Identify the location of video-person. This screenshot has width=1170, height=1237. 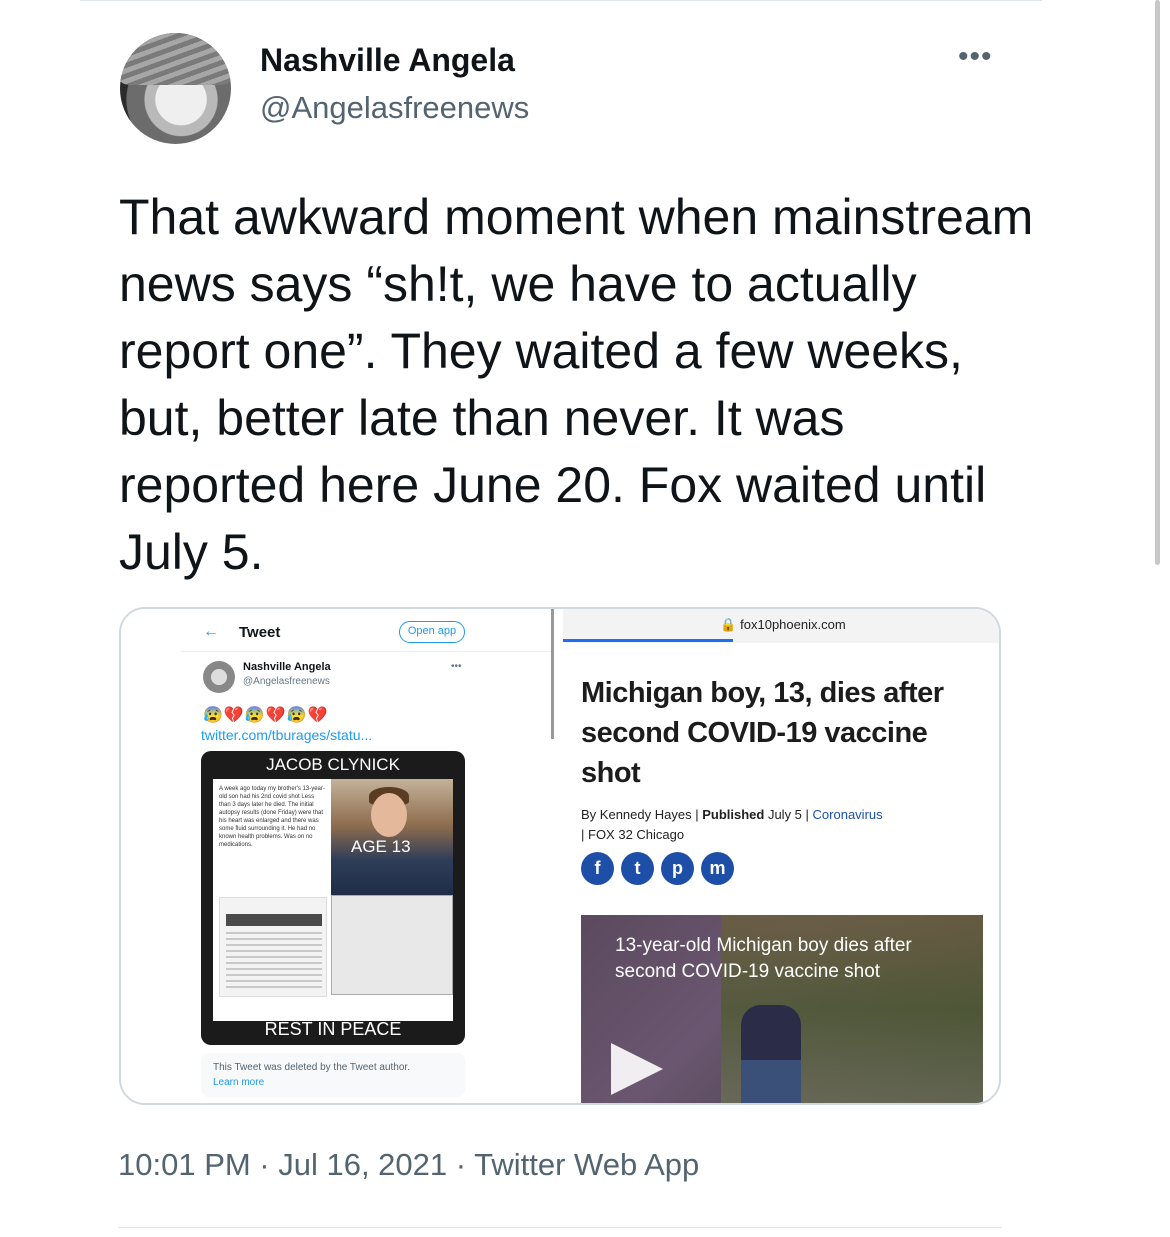
(771, 1054).